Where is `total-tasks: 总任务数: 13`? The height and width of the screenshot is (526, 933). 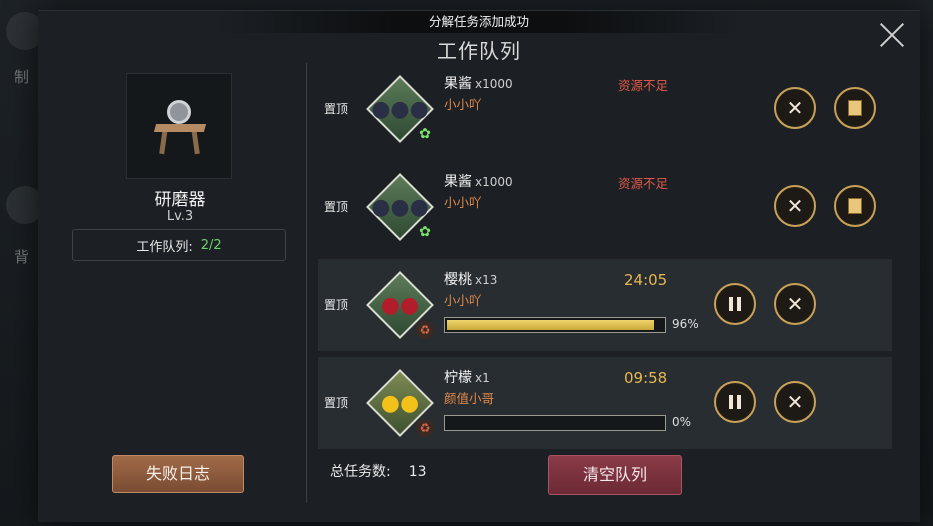
total-tasks: 总任务数: 13 is located at coordinates (378, 471).